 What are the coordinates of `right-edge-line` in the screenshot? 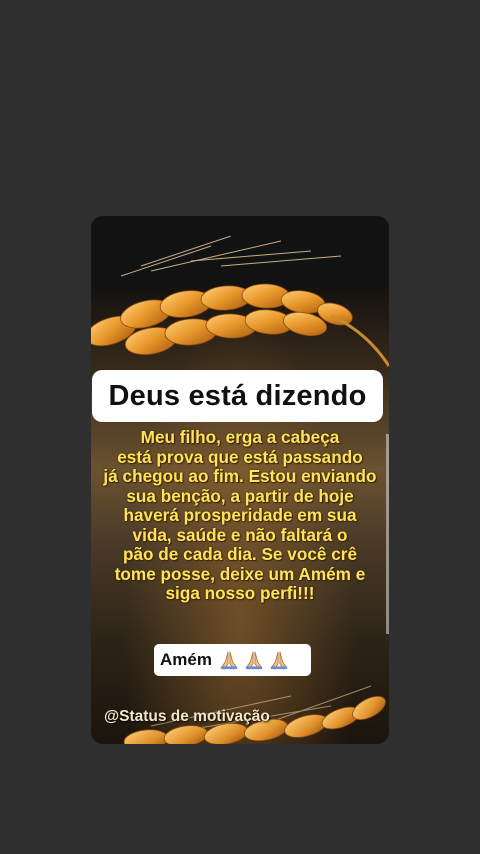 It's located at (387, 534).